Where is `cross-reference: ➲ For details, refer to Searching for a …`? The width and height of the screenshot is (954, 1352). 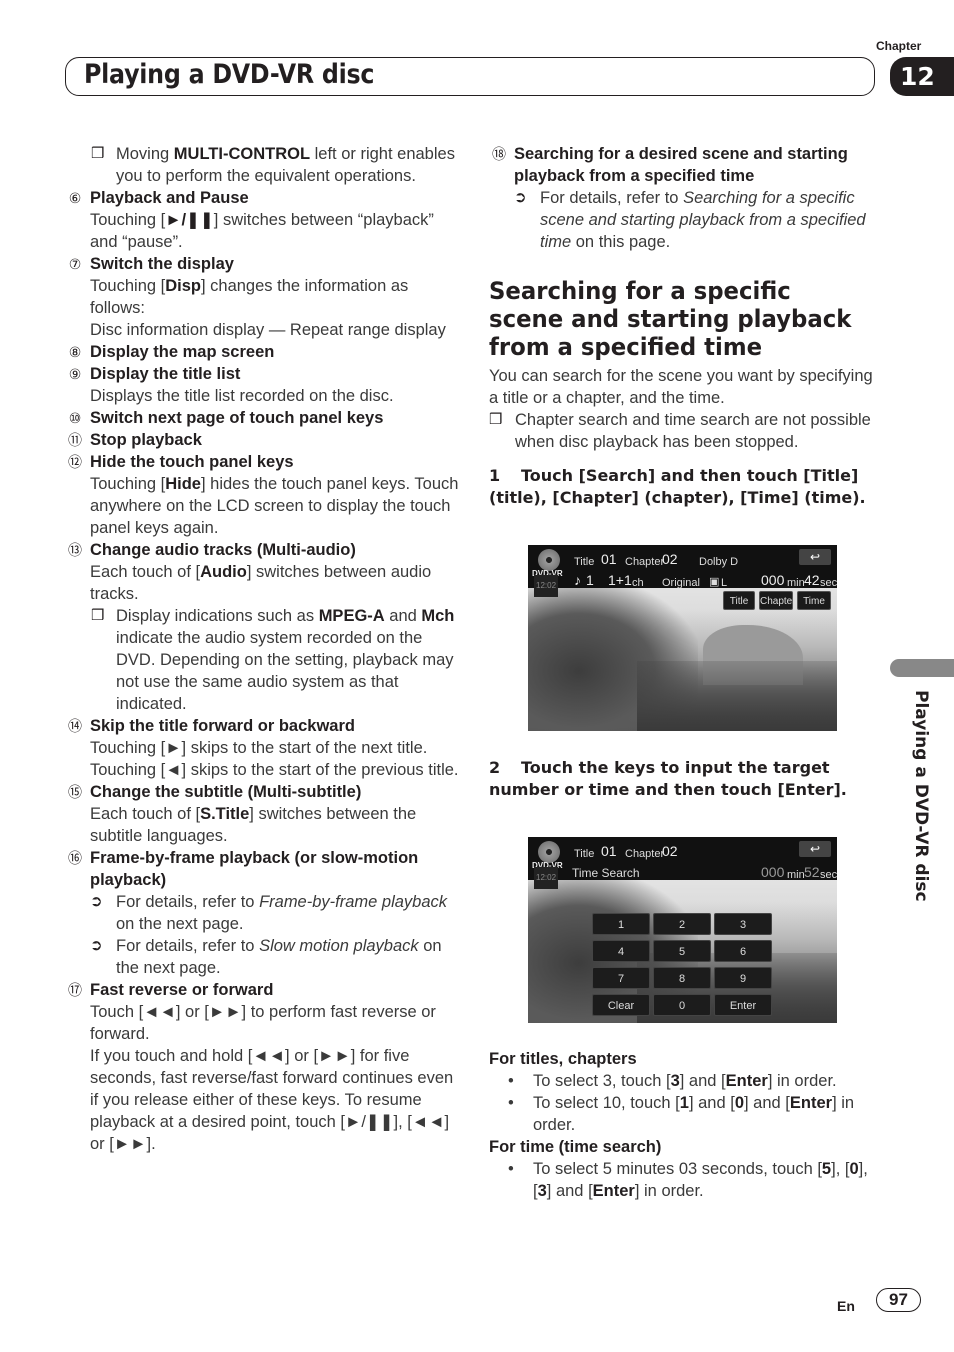 cross-reference: ➲ For details, refer to Searching for a … is located at coordinates (690, 220).